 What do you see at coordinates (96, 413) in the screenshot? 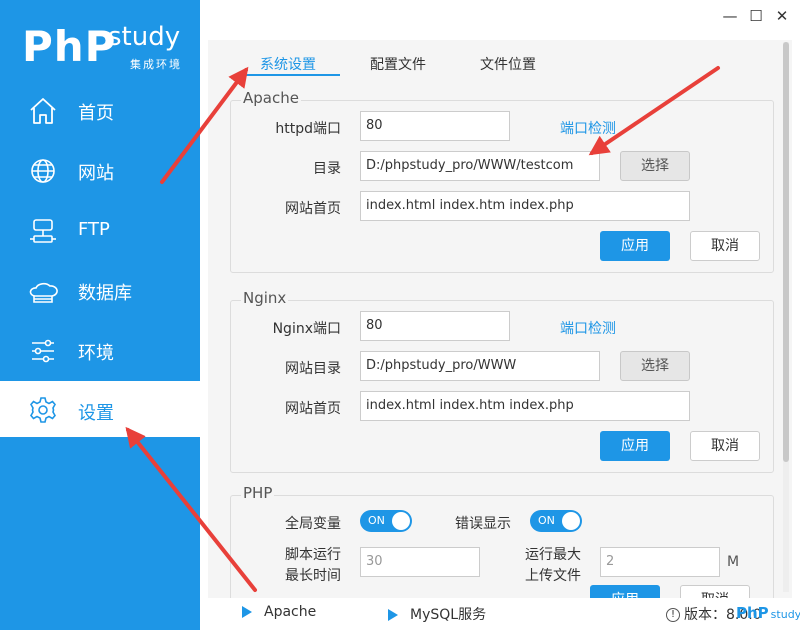
I see `sidebar-item-label: 设置` at bounding box center [96, 413].